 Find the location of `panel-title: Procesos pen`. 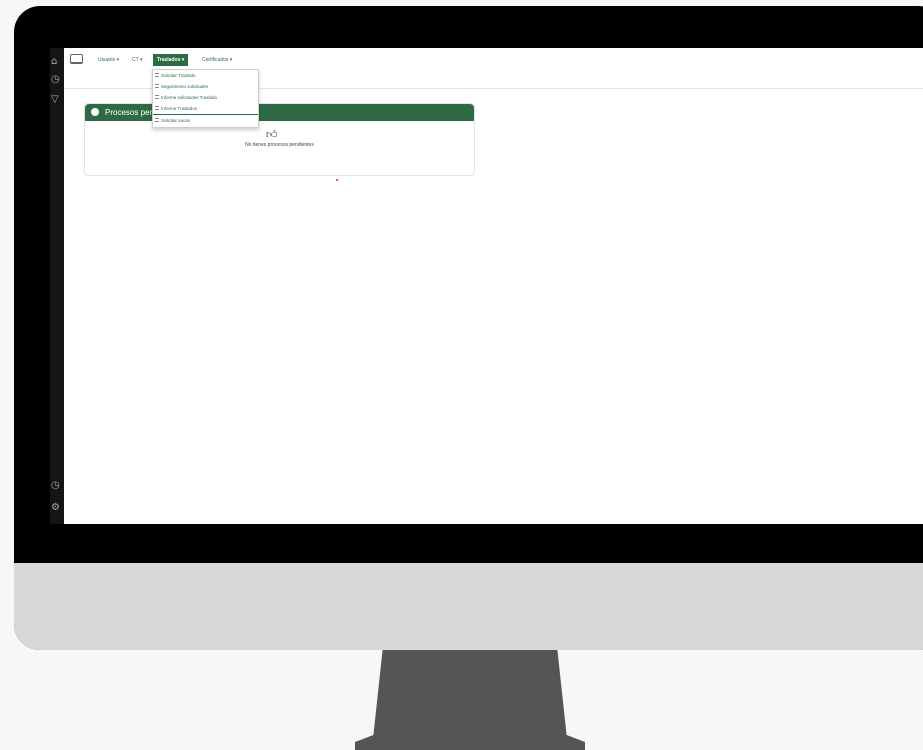

panel-title: Procesos pen is located at coordinates (129, 112).